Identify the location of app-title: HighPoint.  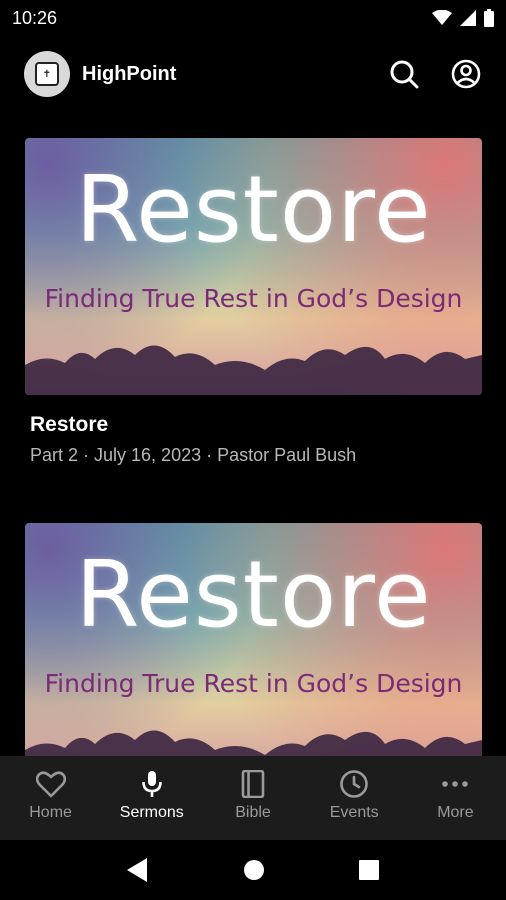
(129, 73).